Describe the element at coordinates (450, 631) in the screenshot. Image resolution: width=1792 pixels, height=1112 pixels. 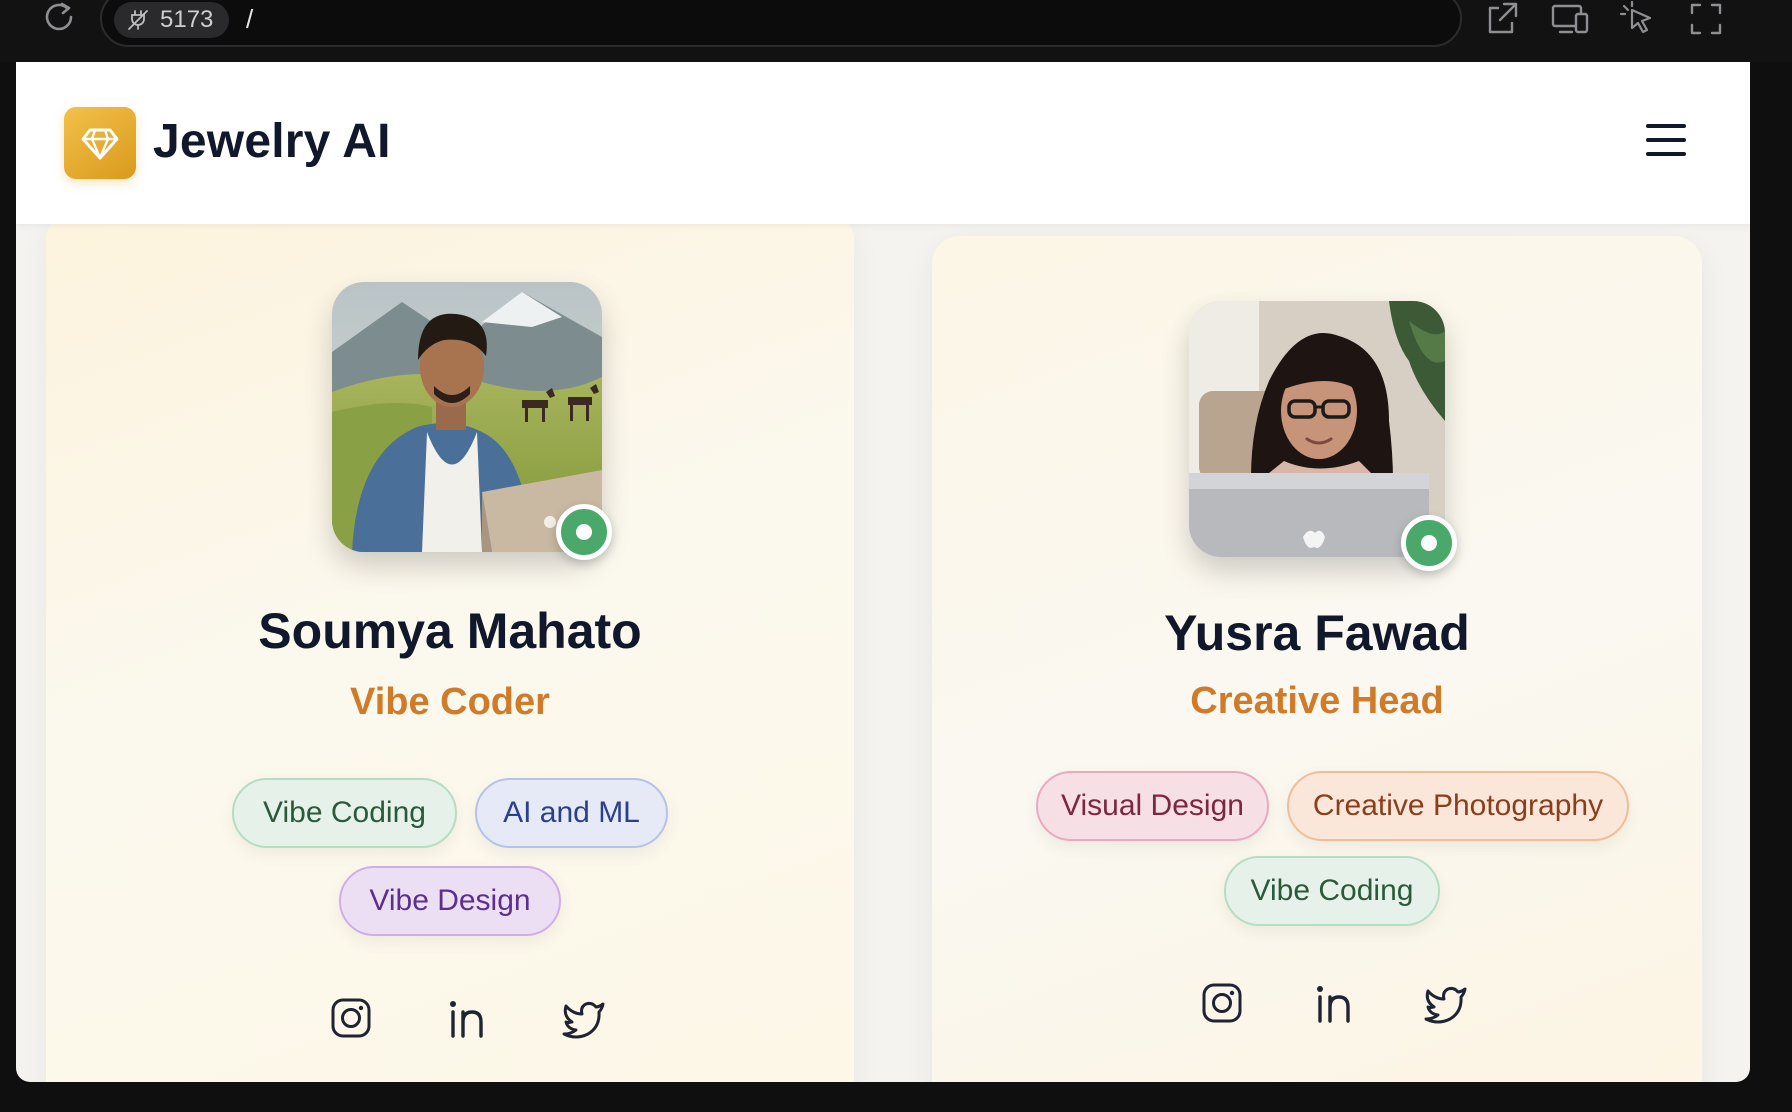
I see `member-name: Soumya Mahato` at that location.